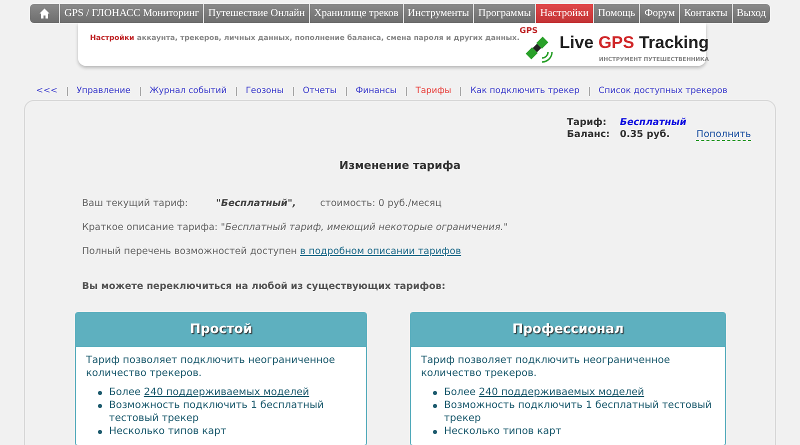 The width and height of the screenshot is (800, 445). What do you see at coordinates (381, 251) in the screenshot?
I see `tariff-details-link: в подробном описании тарифов` at bounding box center [381, 251].